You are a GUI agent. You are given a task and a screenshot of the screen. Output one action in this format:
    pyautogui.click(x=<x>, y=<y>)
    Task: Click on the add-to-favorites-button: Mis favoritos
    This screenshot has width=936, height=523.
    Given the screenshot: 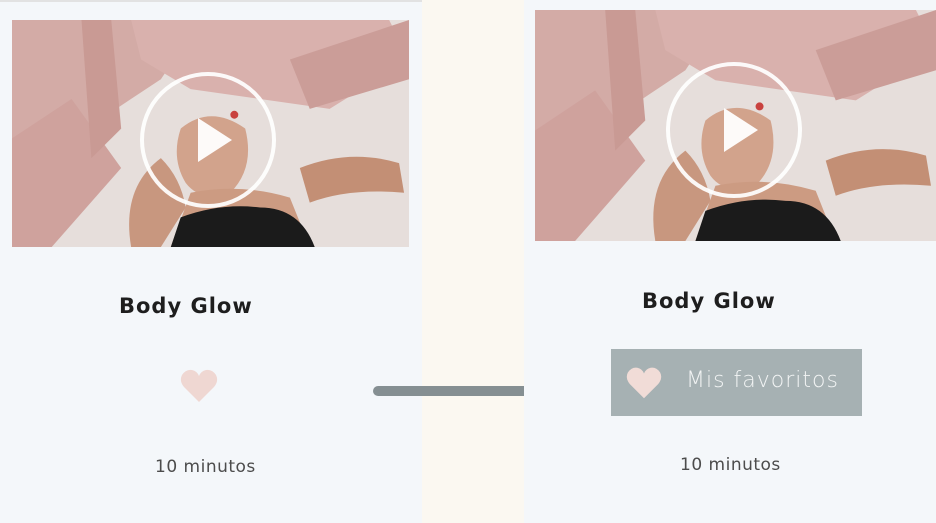 What is the action you would take?
    pyautogui.click(x=736, y=382)
    